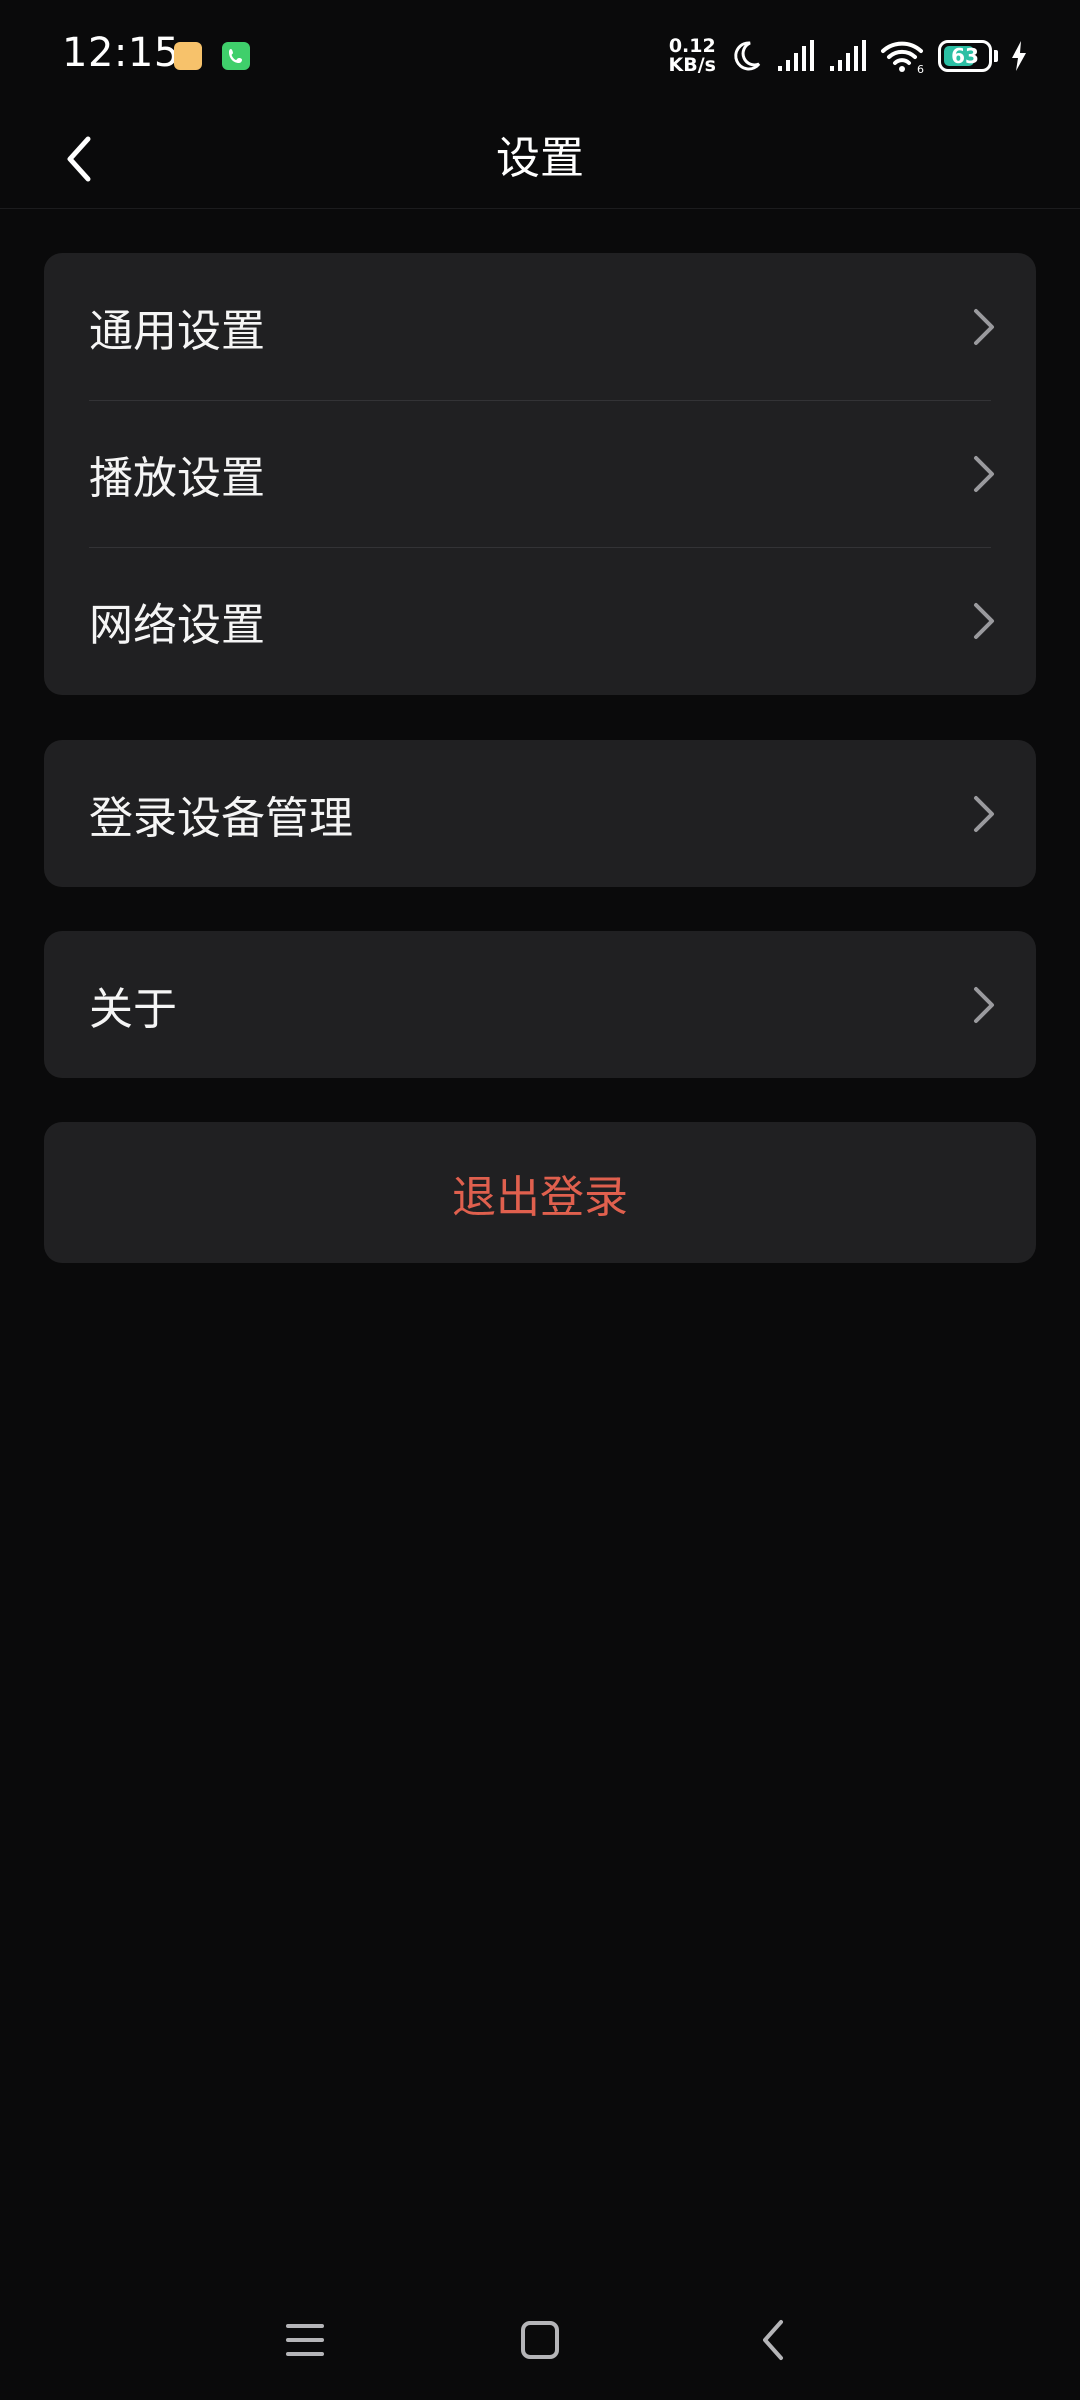 The image size is (1080, 2400). Describe the element at coordinates (540, 326) in the screenshot. I see `general-settings-item: 通用设置` at that location.